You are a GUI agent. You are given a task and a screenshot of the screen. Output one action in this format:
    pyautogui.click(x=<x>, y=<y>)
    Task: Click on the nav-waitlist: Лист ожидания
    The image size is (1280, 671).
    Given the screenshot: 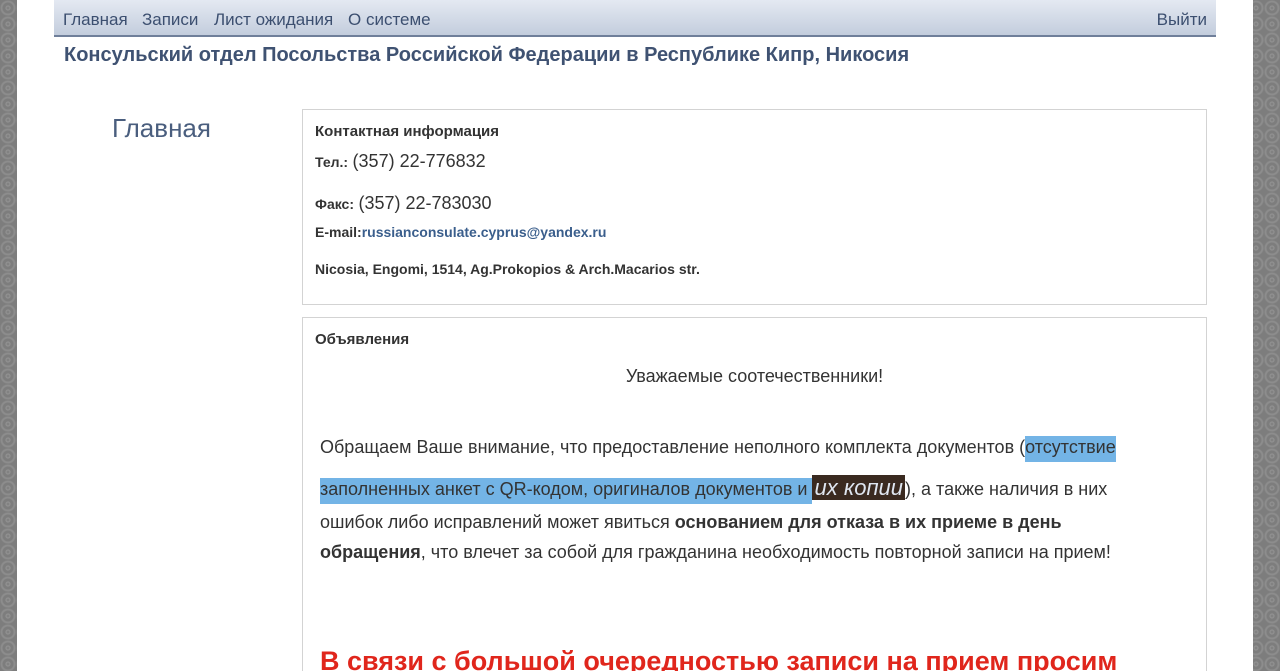 What is the action you would take?
    pyautogui.click(x=273, y=20)
    